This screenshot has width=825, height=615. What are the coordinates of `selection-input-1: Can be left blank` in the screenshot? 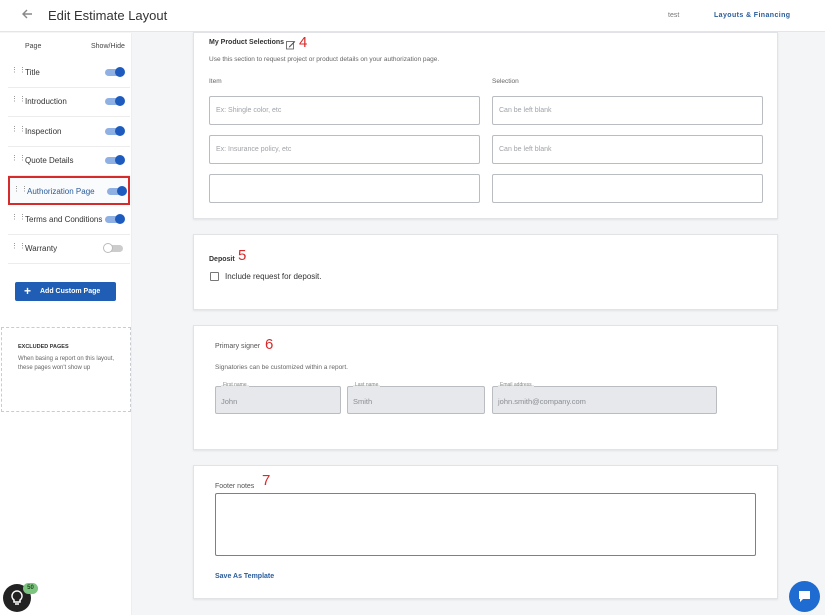 It's located at (627, 110).